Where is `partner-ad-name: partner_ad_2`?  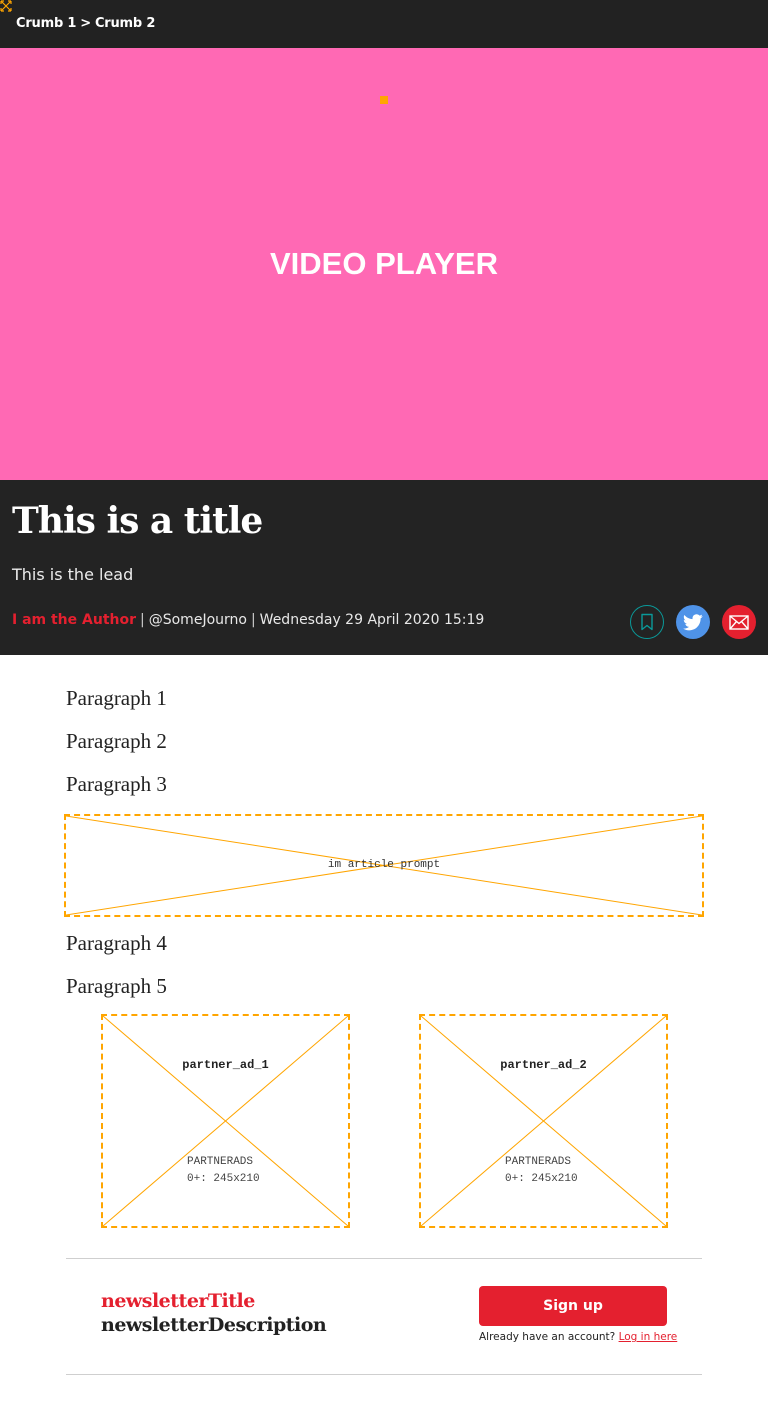
partner-ad-name: partner_ad_2 is located at coordinates (543, 1065).